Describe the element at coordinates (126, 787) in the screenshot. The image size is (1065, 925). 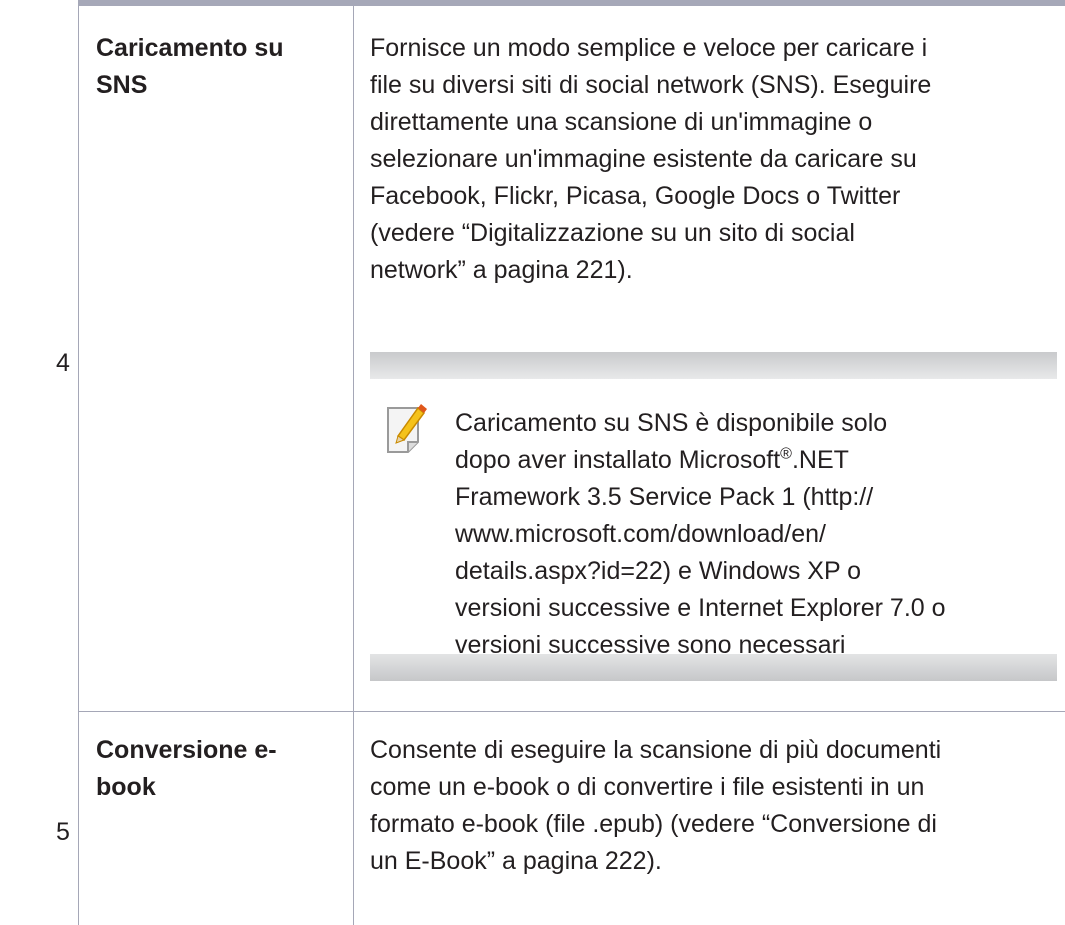
I see `feature-title-line: book` at that location.